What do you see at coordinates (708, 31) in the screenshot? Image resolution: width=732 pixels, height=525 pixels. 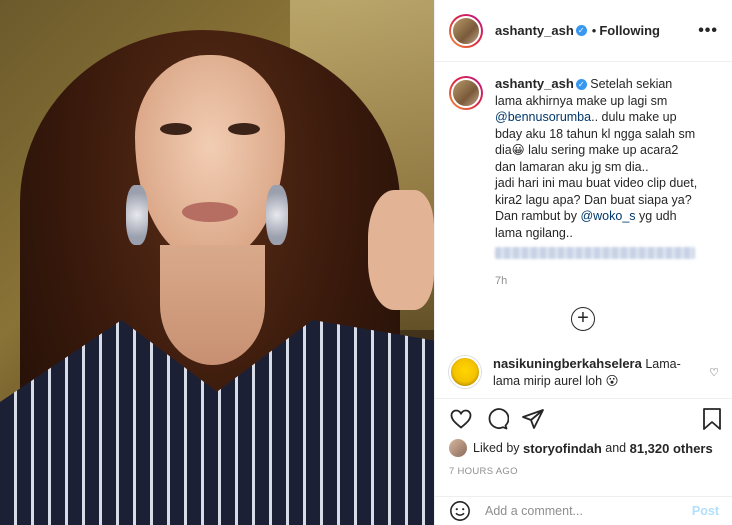 I see `more-horizontal-icon: •••` at bounding box center [708, 31].